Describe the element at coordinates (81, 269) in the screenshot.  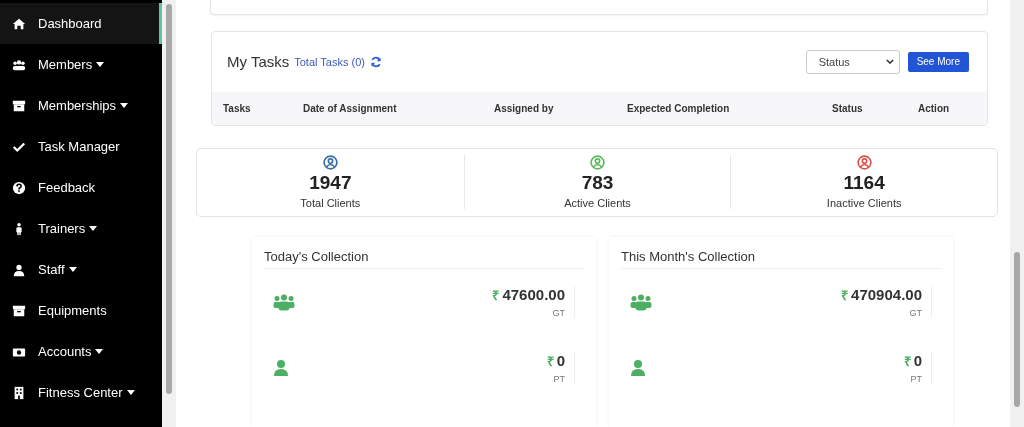
I see `sidebar-item: Staff` at that location.